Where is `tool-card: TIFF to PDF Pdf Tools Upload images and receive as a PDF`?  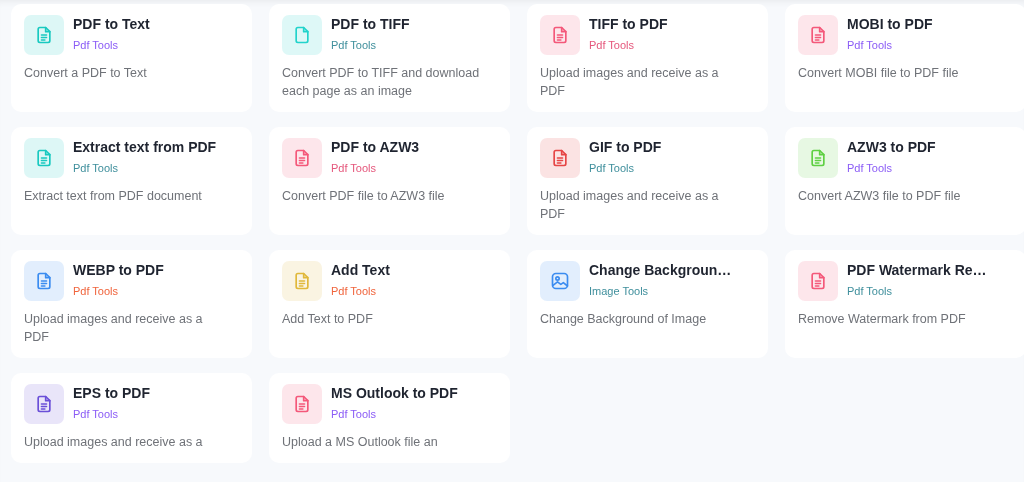
tool-card: TIFF to PDF Pdf Tools Upload images and receive as a PDF is located at coordinates (647, 58).